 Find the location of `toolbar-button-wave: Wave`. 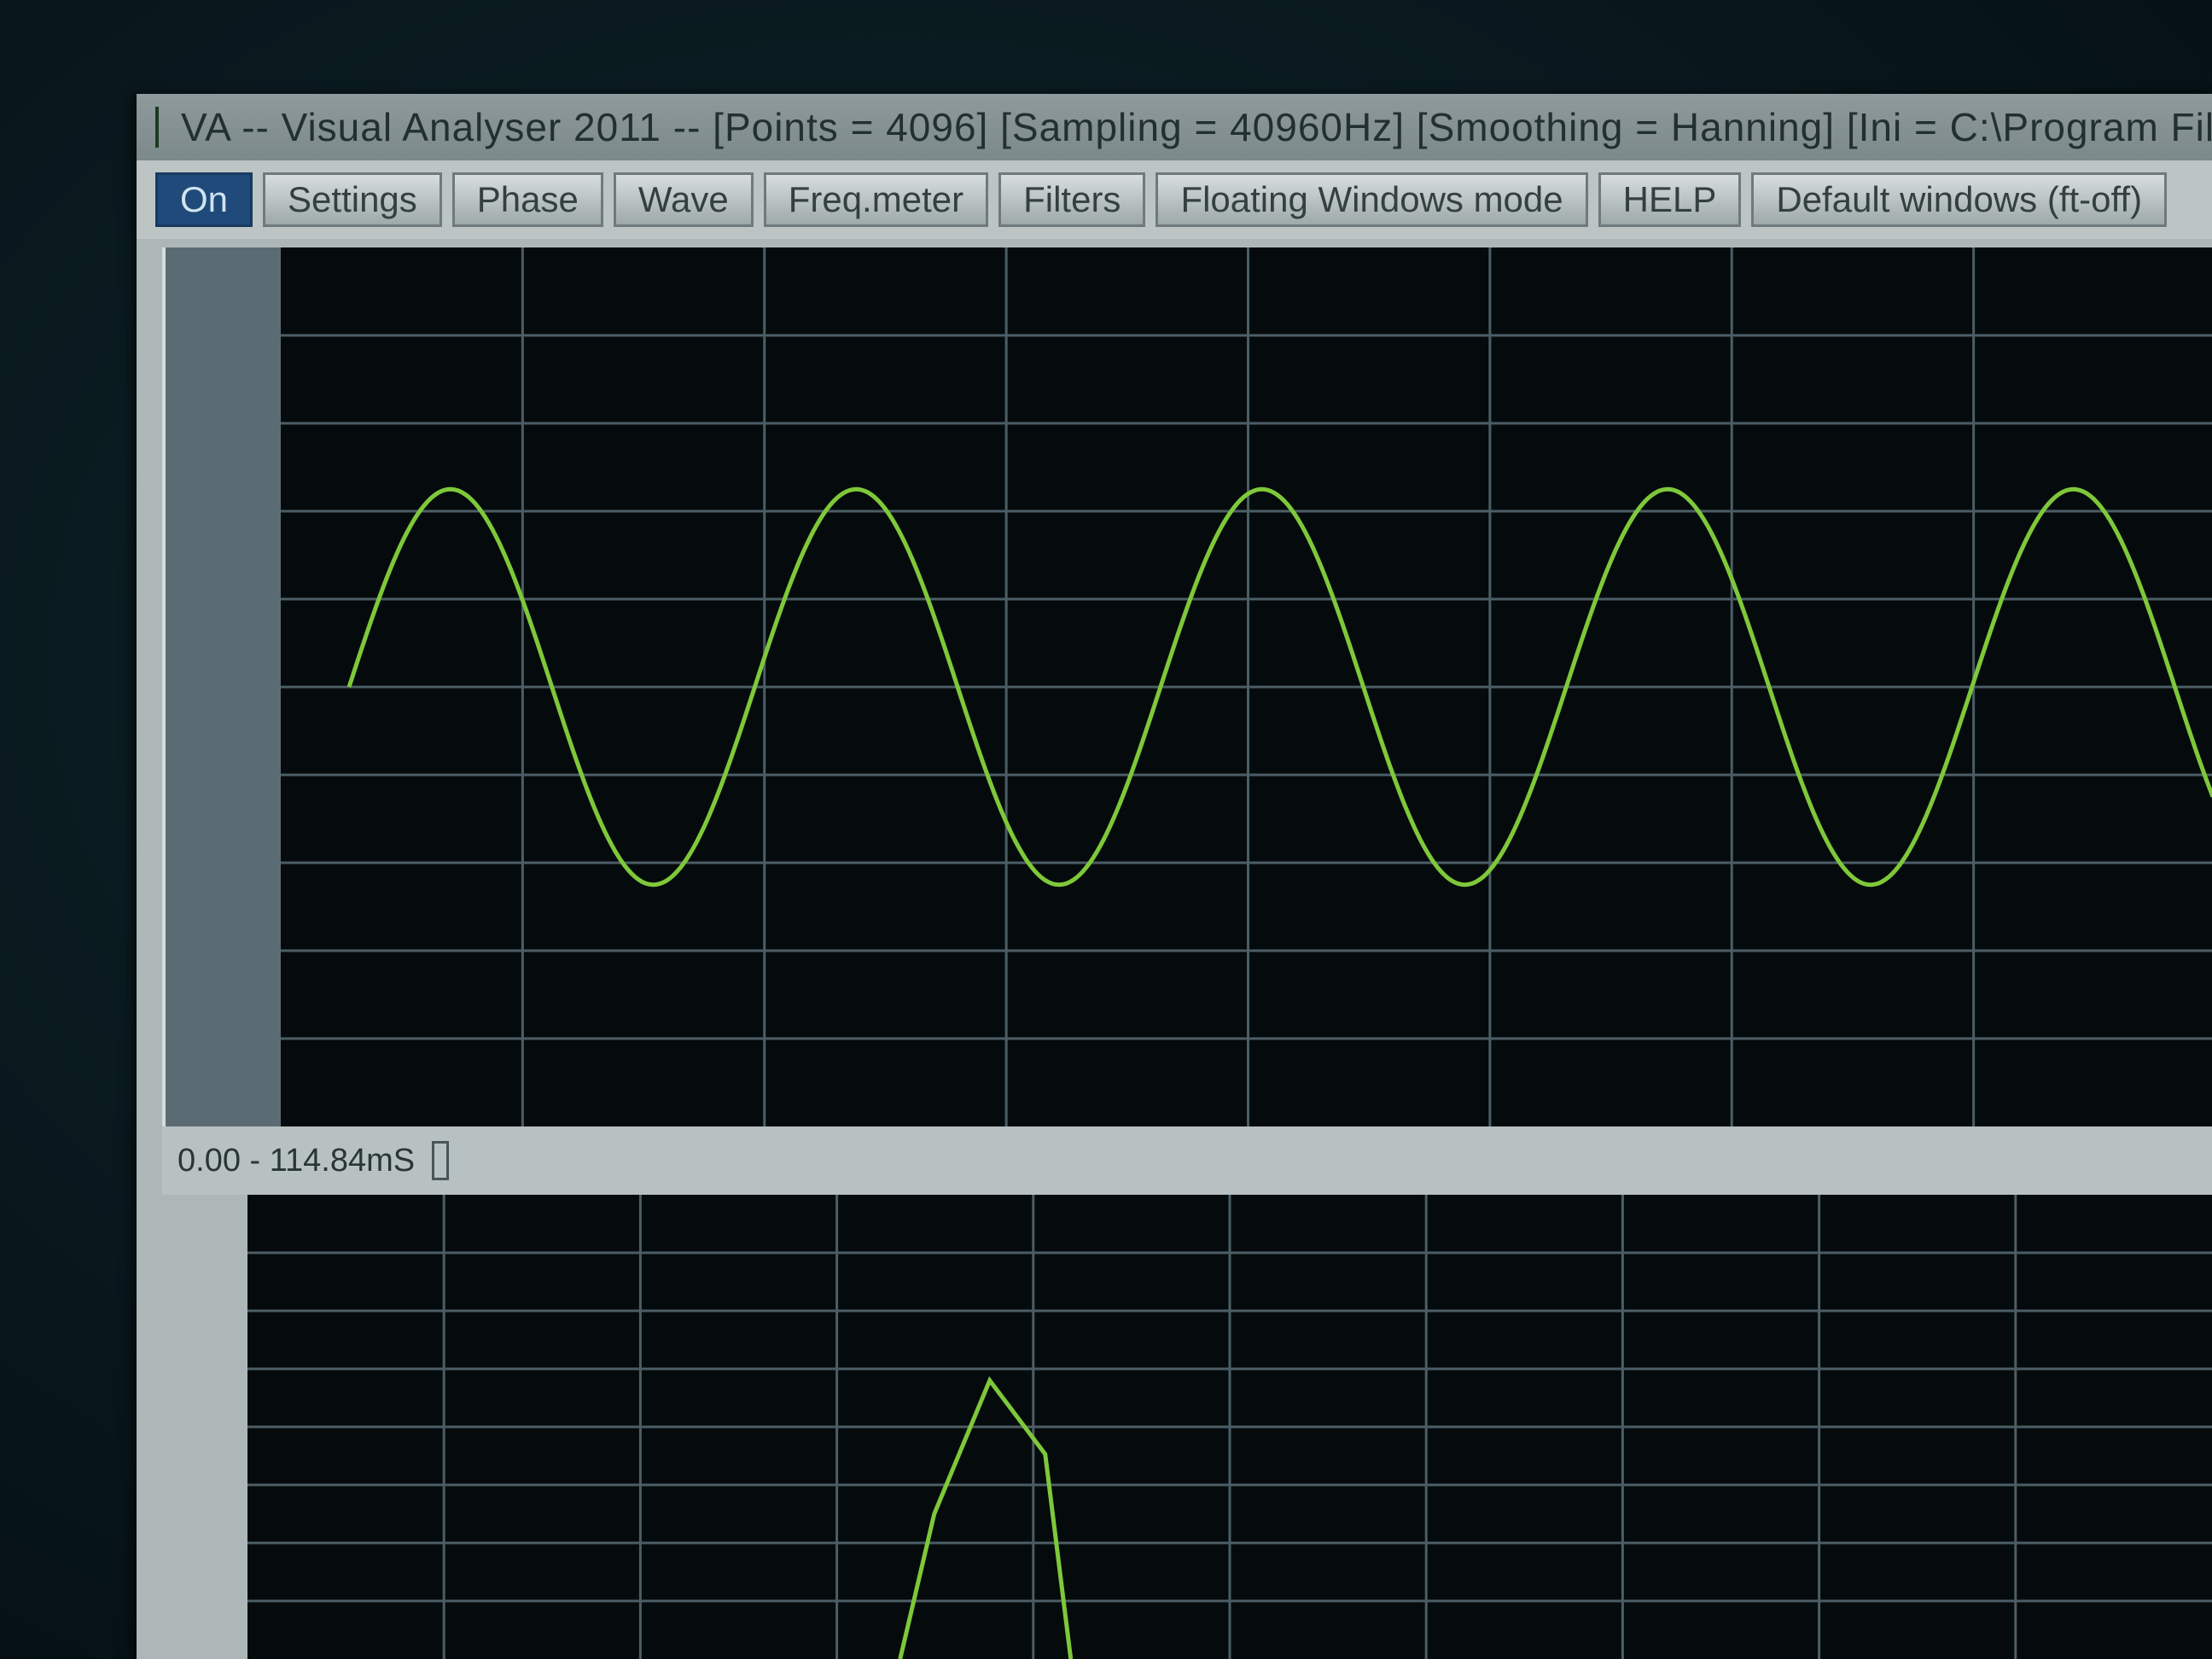

toolbar-button-wave: Wave is located at coordinates (683, 199).